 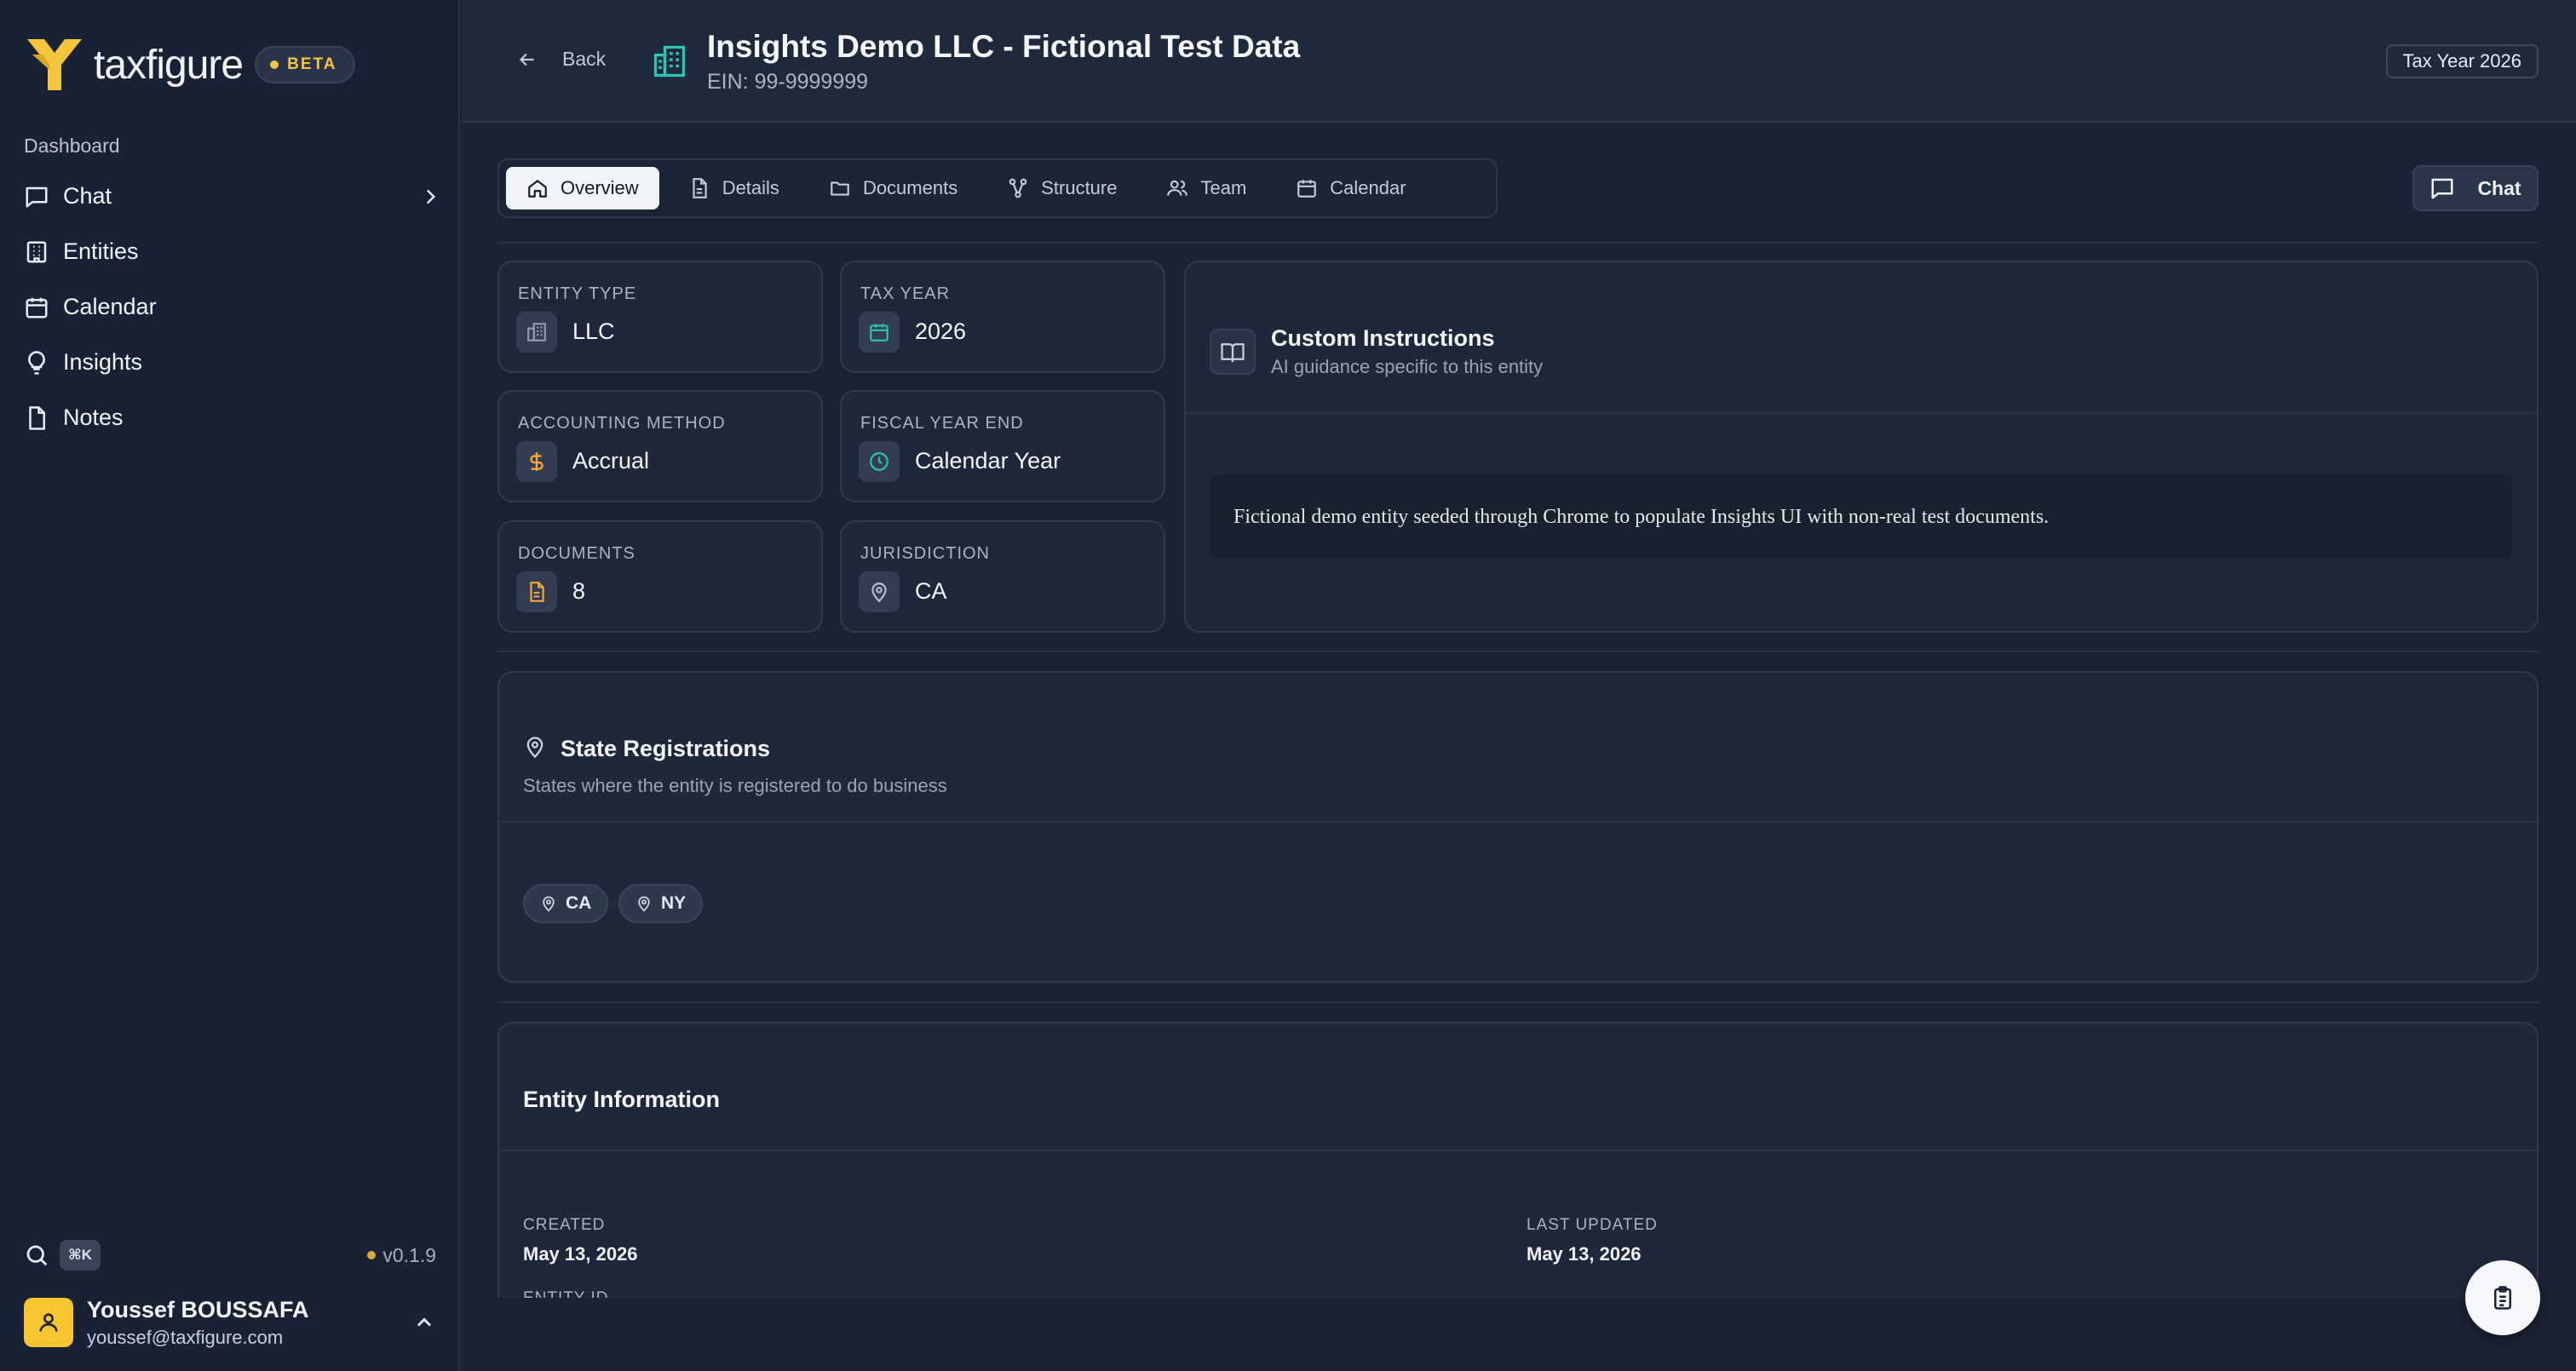 I want to click on last-updated-label: LAST UPDATED, so click(x=1592, y=1225).